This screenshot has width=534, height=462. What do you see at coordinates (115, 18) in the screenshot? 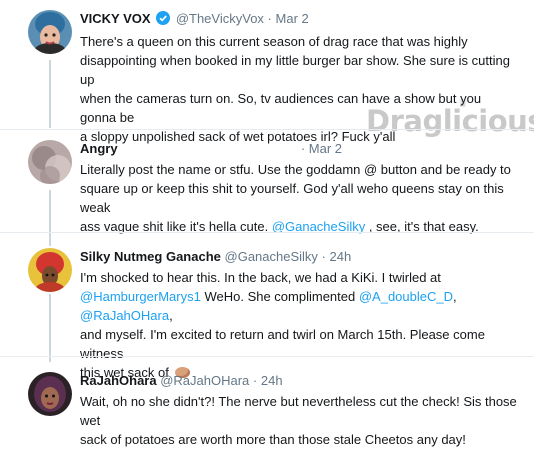
I see `author-name: VICKY VOX` at bounding box center [115, 18].